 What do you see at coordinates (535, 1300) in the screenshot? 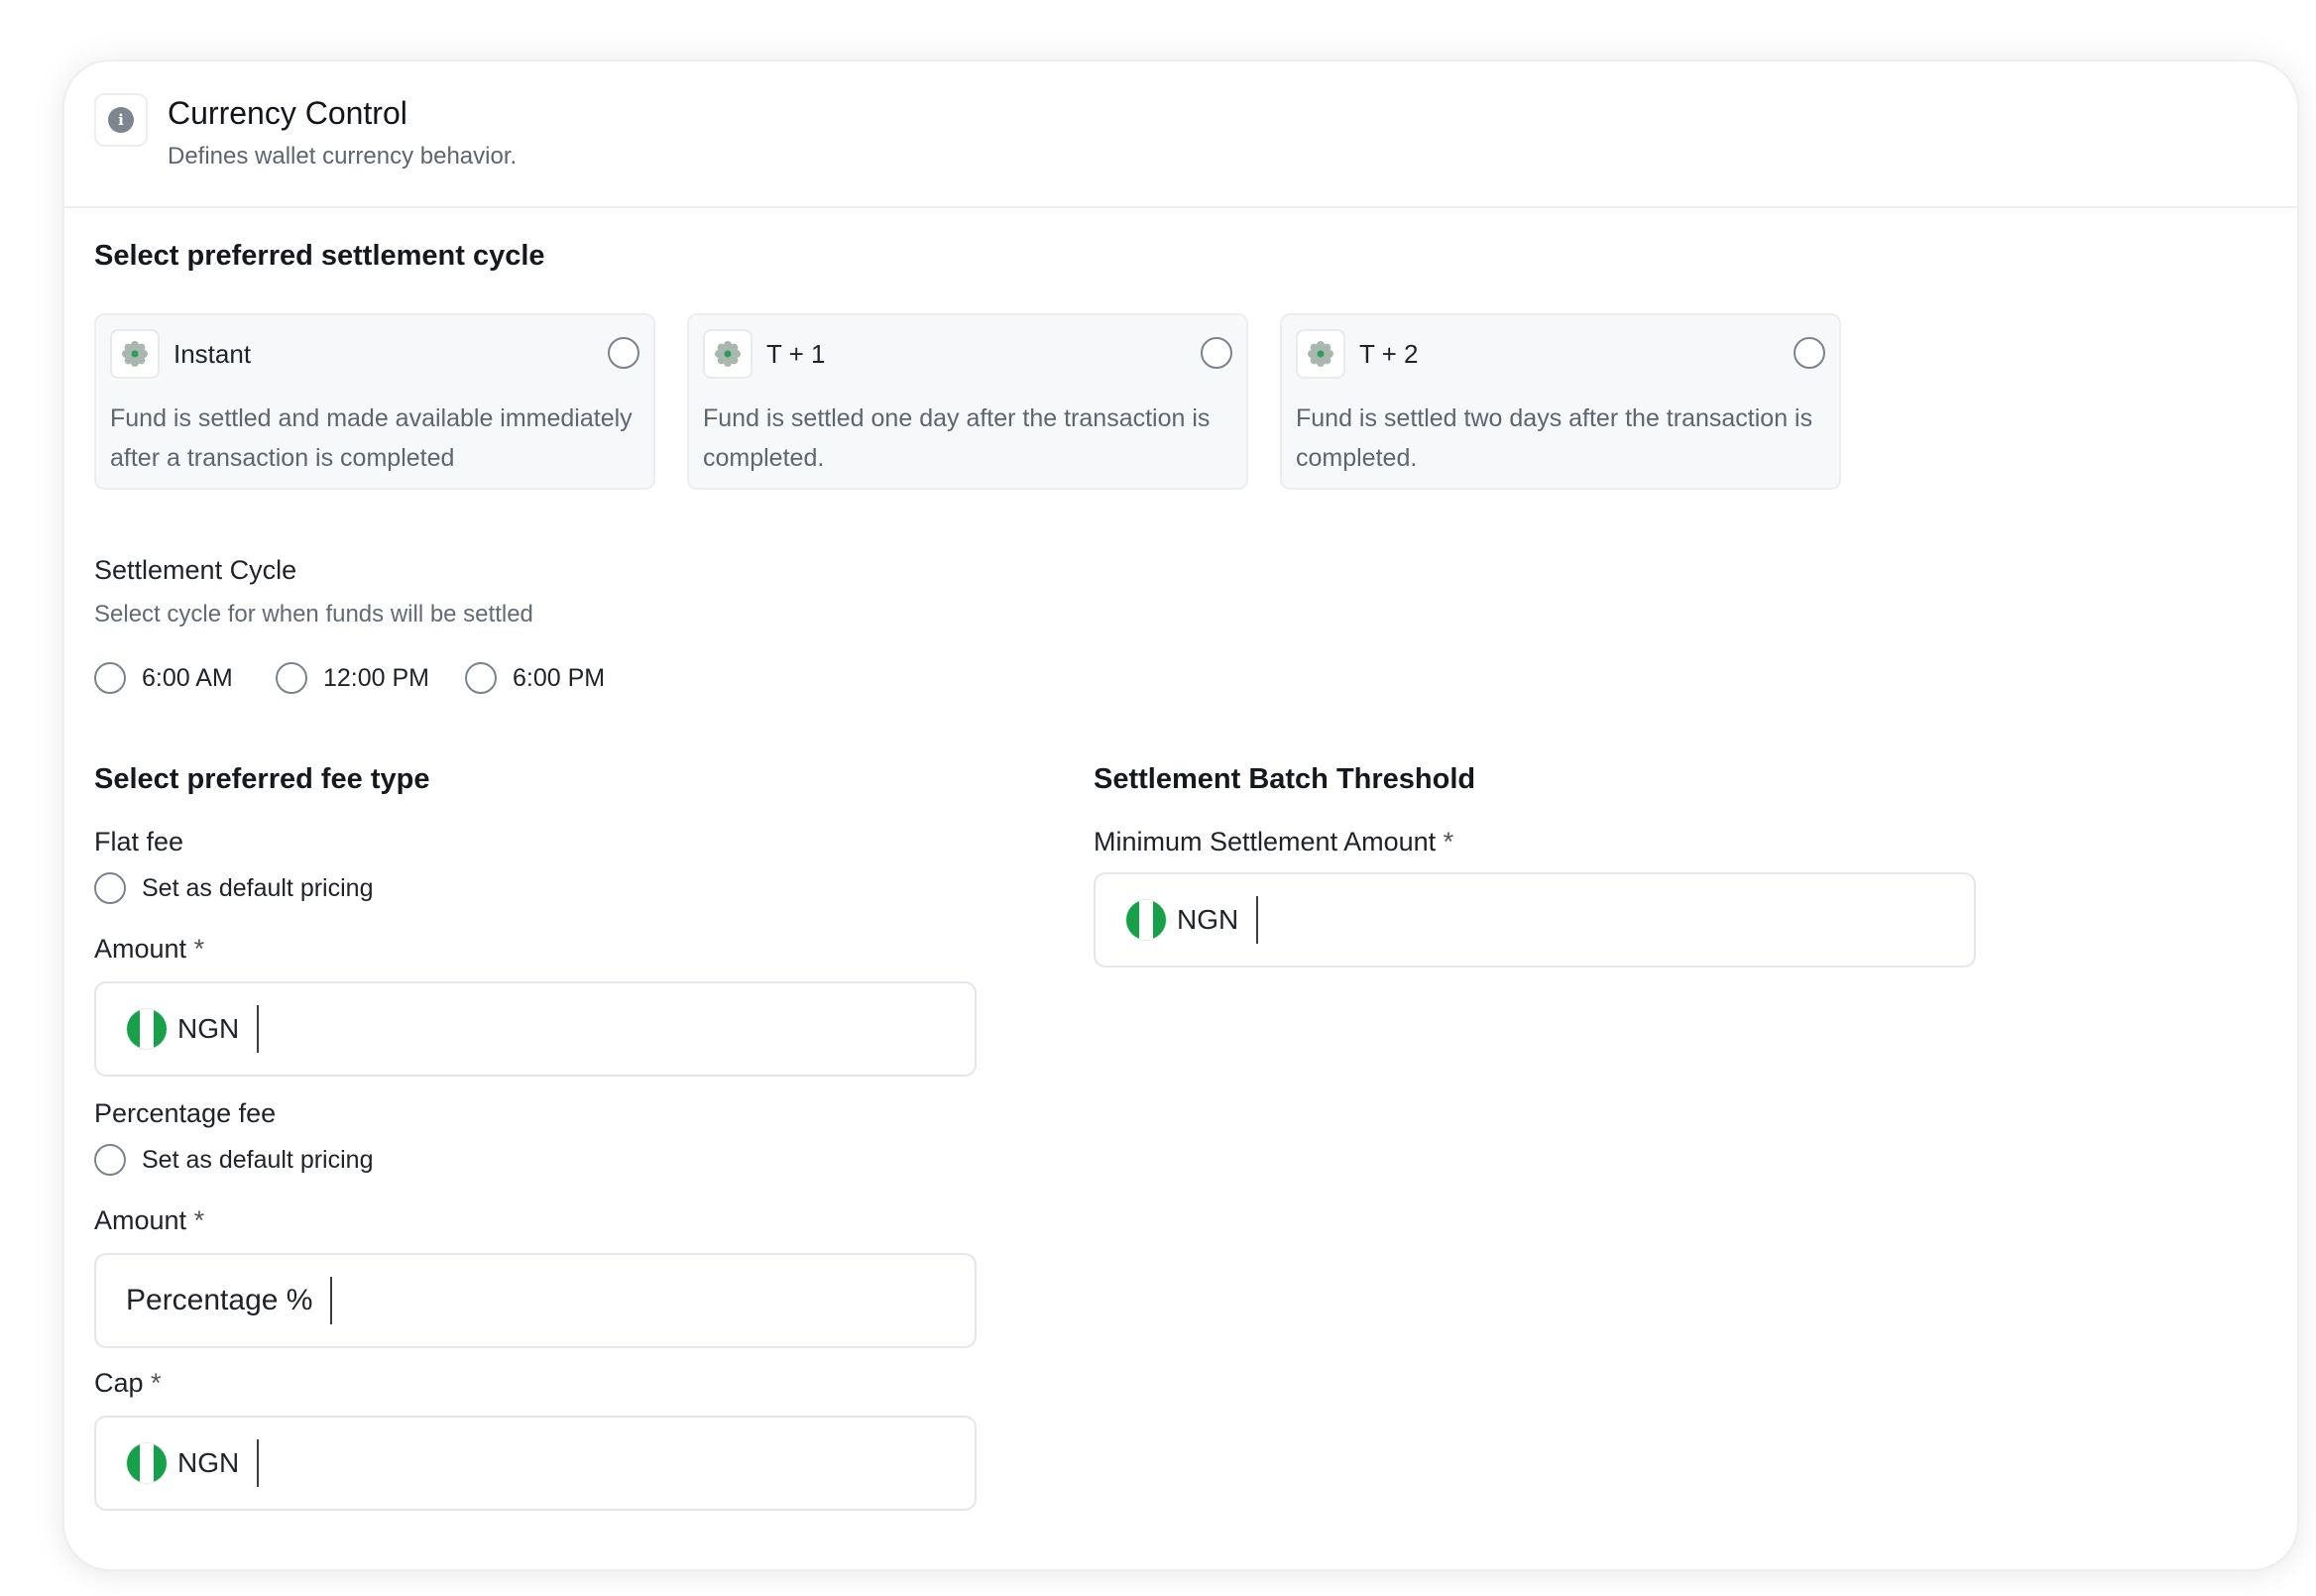
I see `percentage-amount-input: Percentage %` at bounding box center [535, 1300].